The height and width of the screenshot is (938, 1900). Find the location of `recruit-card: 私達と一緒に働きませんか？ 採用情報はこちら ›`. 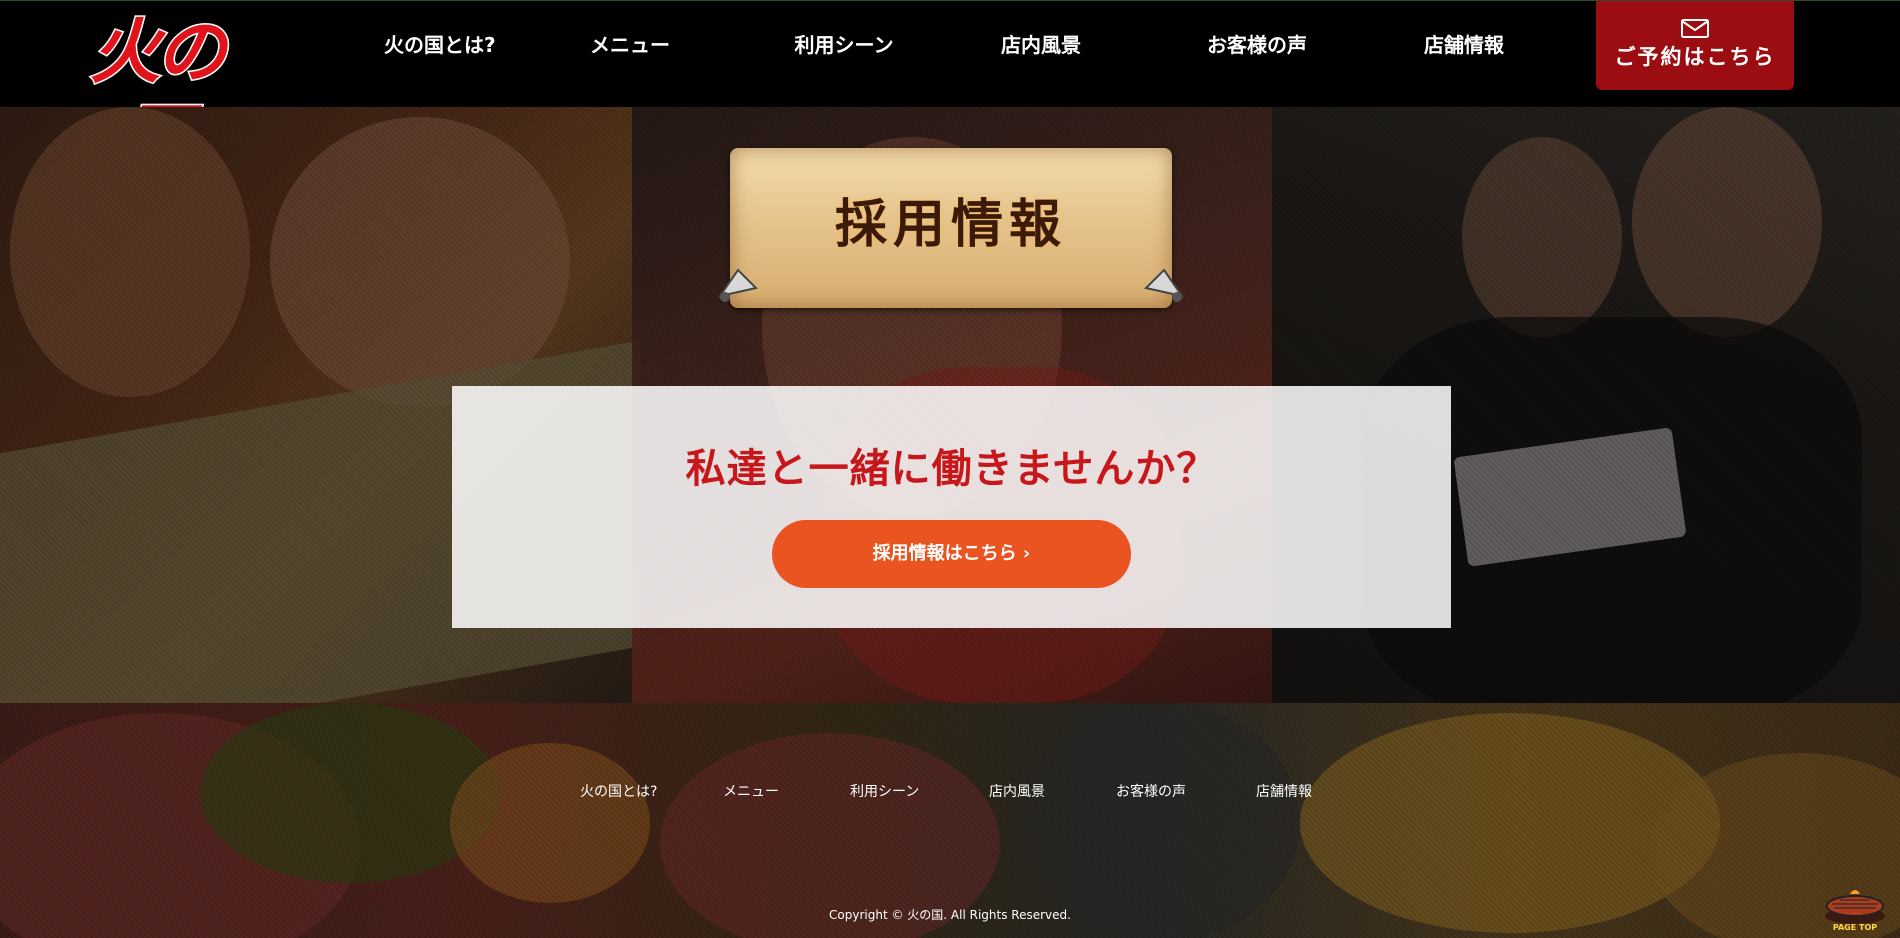

recruit-card: 私達と一緒に働きませんか？ 採用情報はこちら › is located at coordinates (951, 507).